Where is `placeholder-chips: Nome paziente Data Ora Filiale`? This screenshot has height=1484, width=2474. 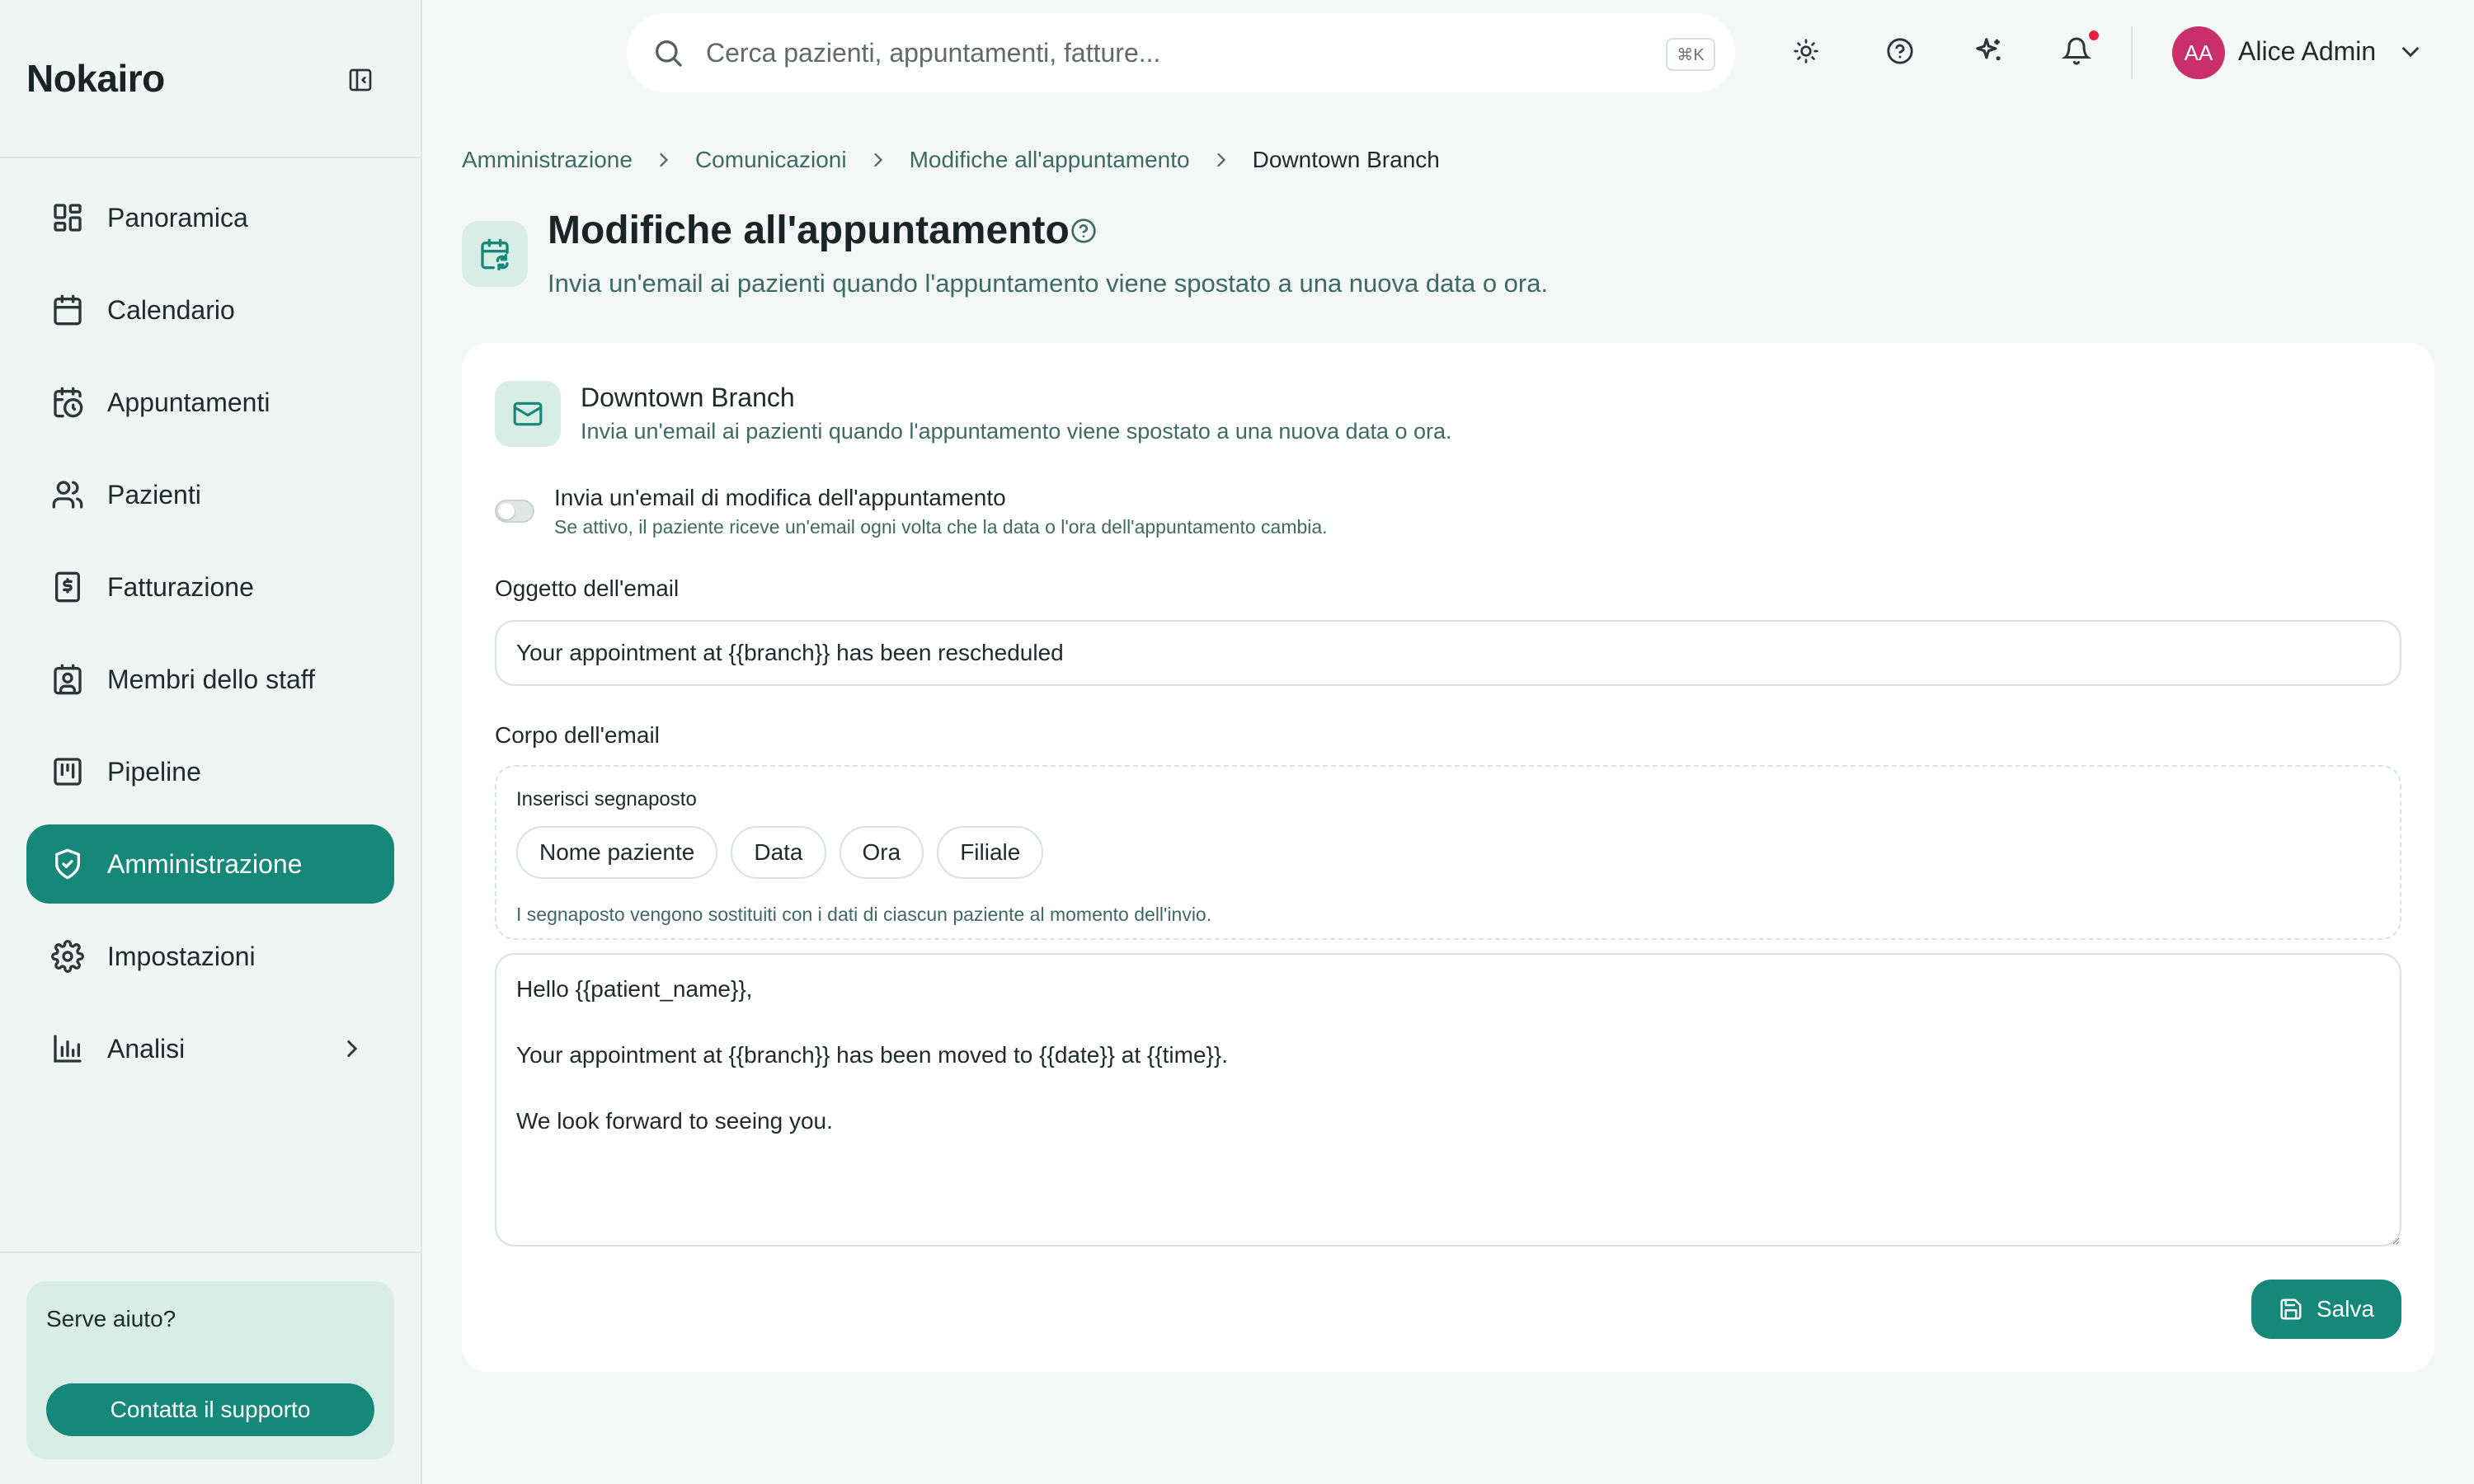
placeholder-chips: Nome paziente Data Ora Filiale is located at coordinates (786, 852).